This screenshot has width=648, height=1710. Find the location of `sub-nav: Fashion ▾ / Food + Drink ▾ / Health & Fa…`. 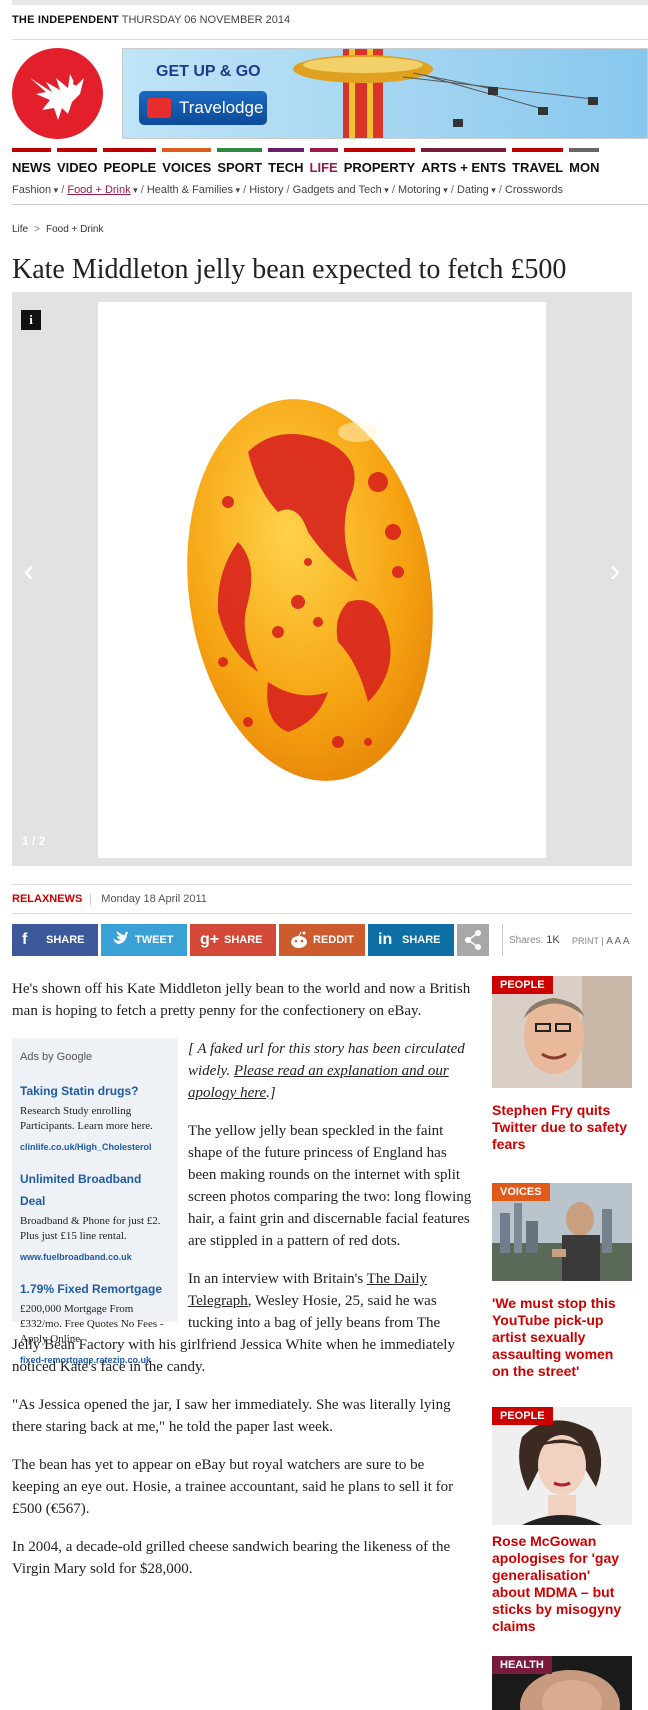

sub-nav: Fashion ▾ / Food + Drink ▾ / Health & Fa… is located at coordinates (330, 193).